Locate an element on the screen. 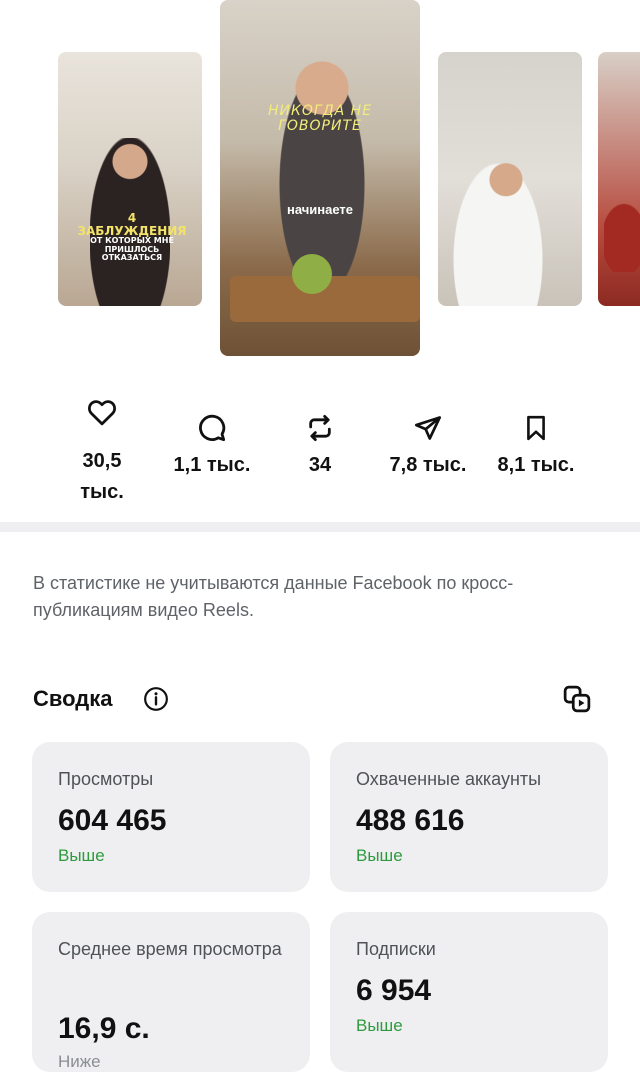 This screenshot has height=1072, width=640. likes-count: 30,5 тыс. is located at coordinates (102, 476).